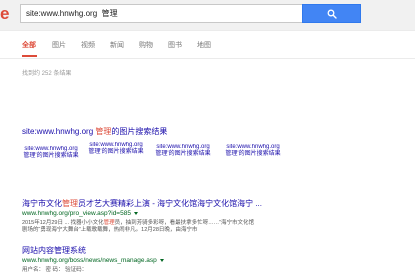 Image resolution: width=415 pixels, height=280 pixels. I want to click on result-title: 网站内容管理系统, so click(54, 250).